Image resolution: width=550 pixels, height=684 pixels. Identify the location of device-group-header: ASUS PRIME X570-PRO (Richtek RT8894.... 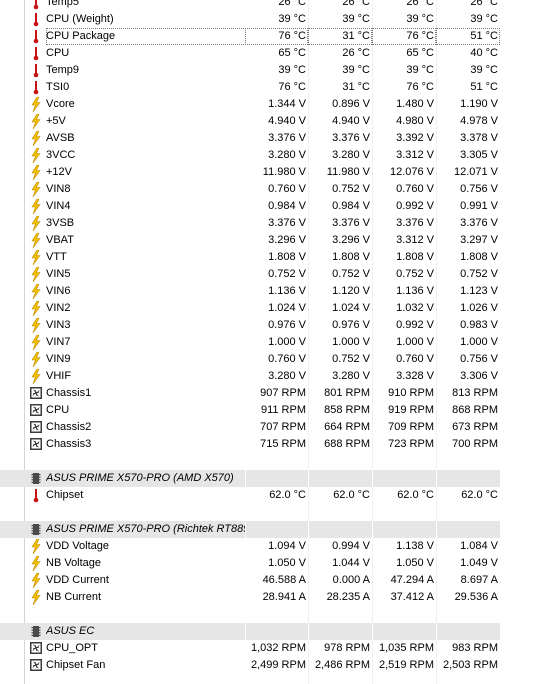
(250, 529).